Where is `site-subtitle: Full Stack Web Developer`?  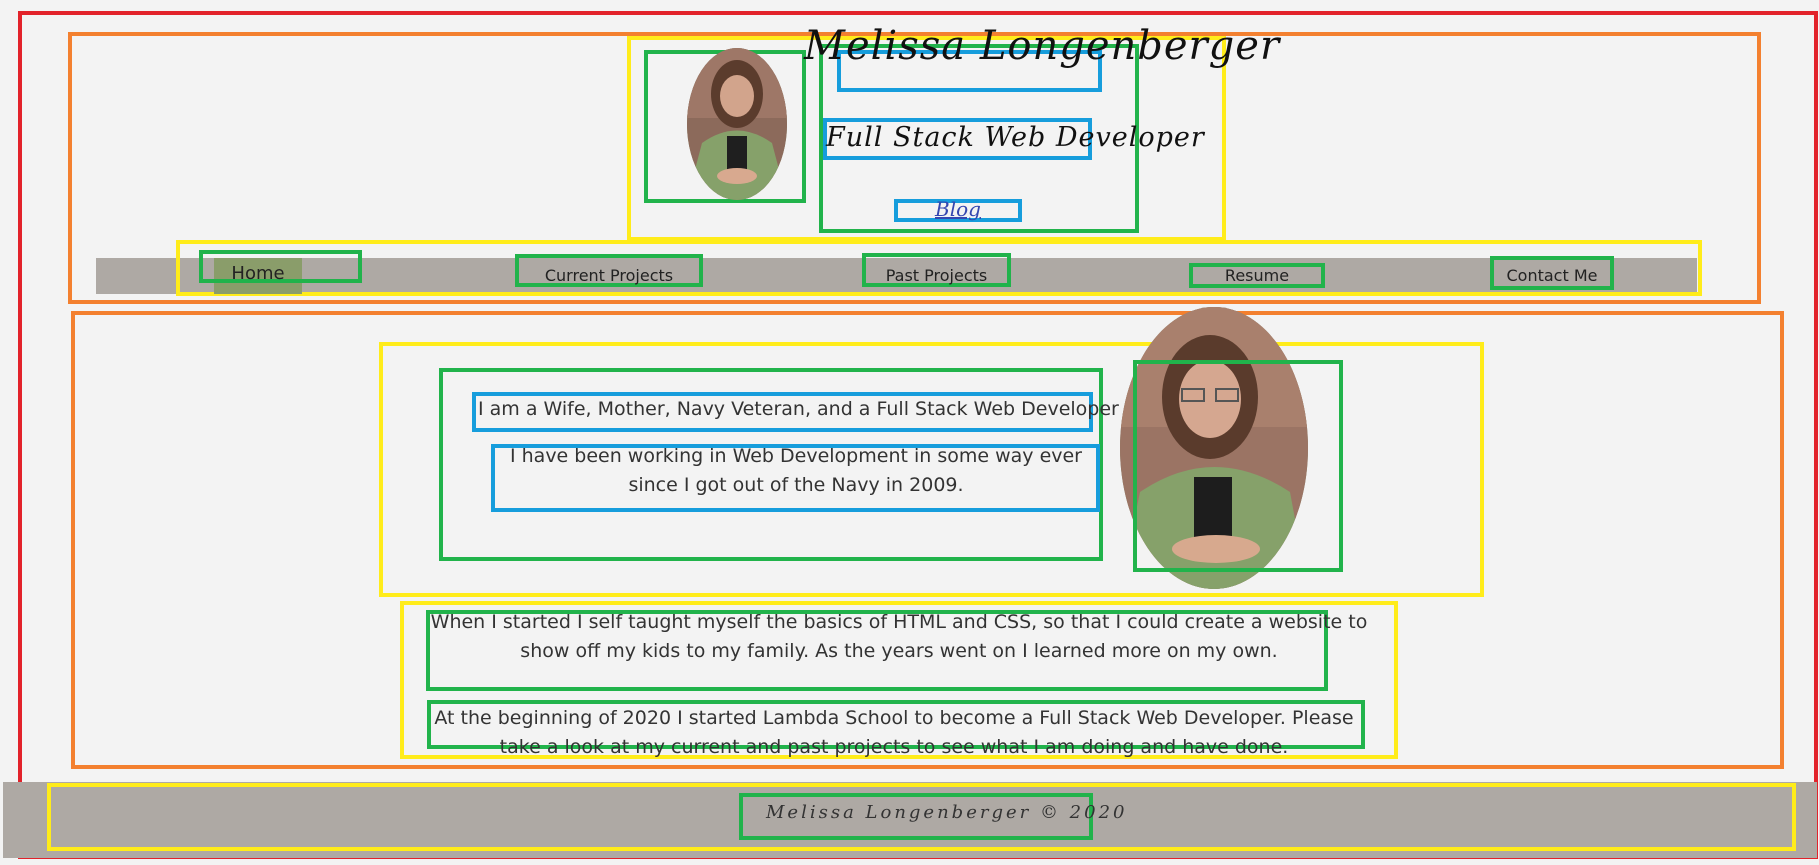 site-subtitle: Full Stack Web Developer is located at coordinates (1015, 137).